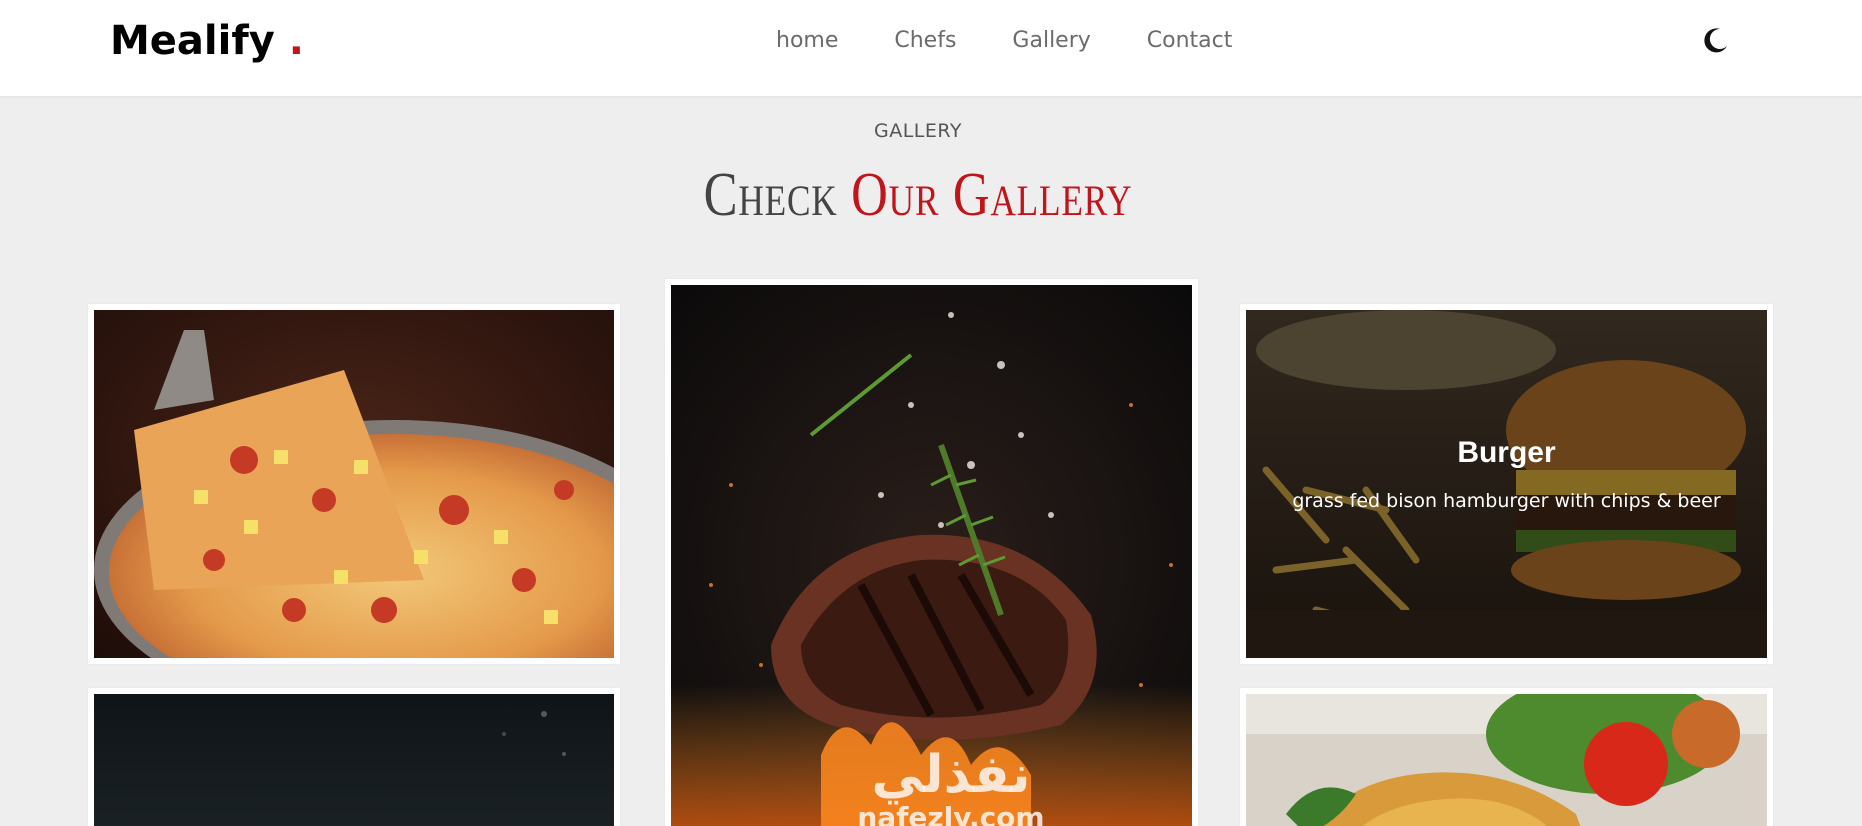  I want to click on gallery-item-dark-dish, so click(354, 757).